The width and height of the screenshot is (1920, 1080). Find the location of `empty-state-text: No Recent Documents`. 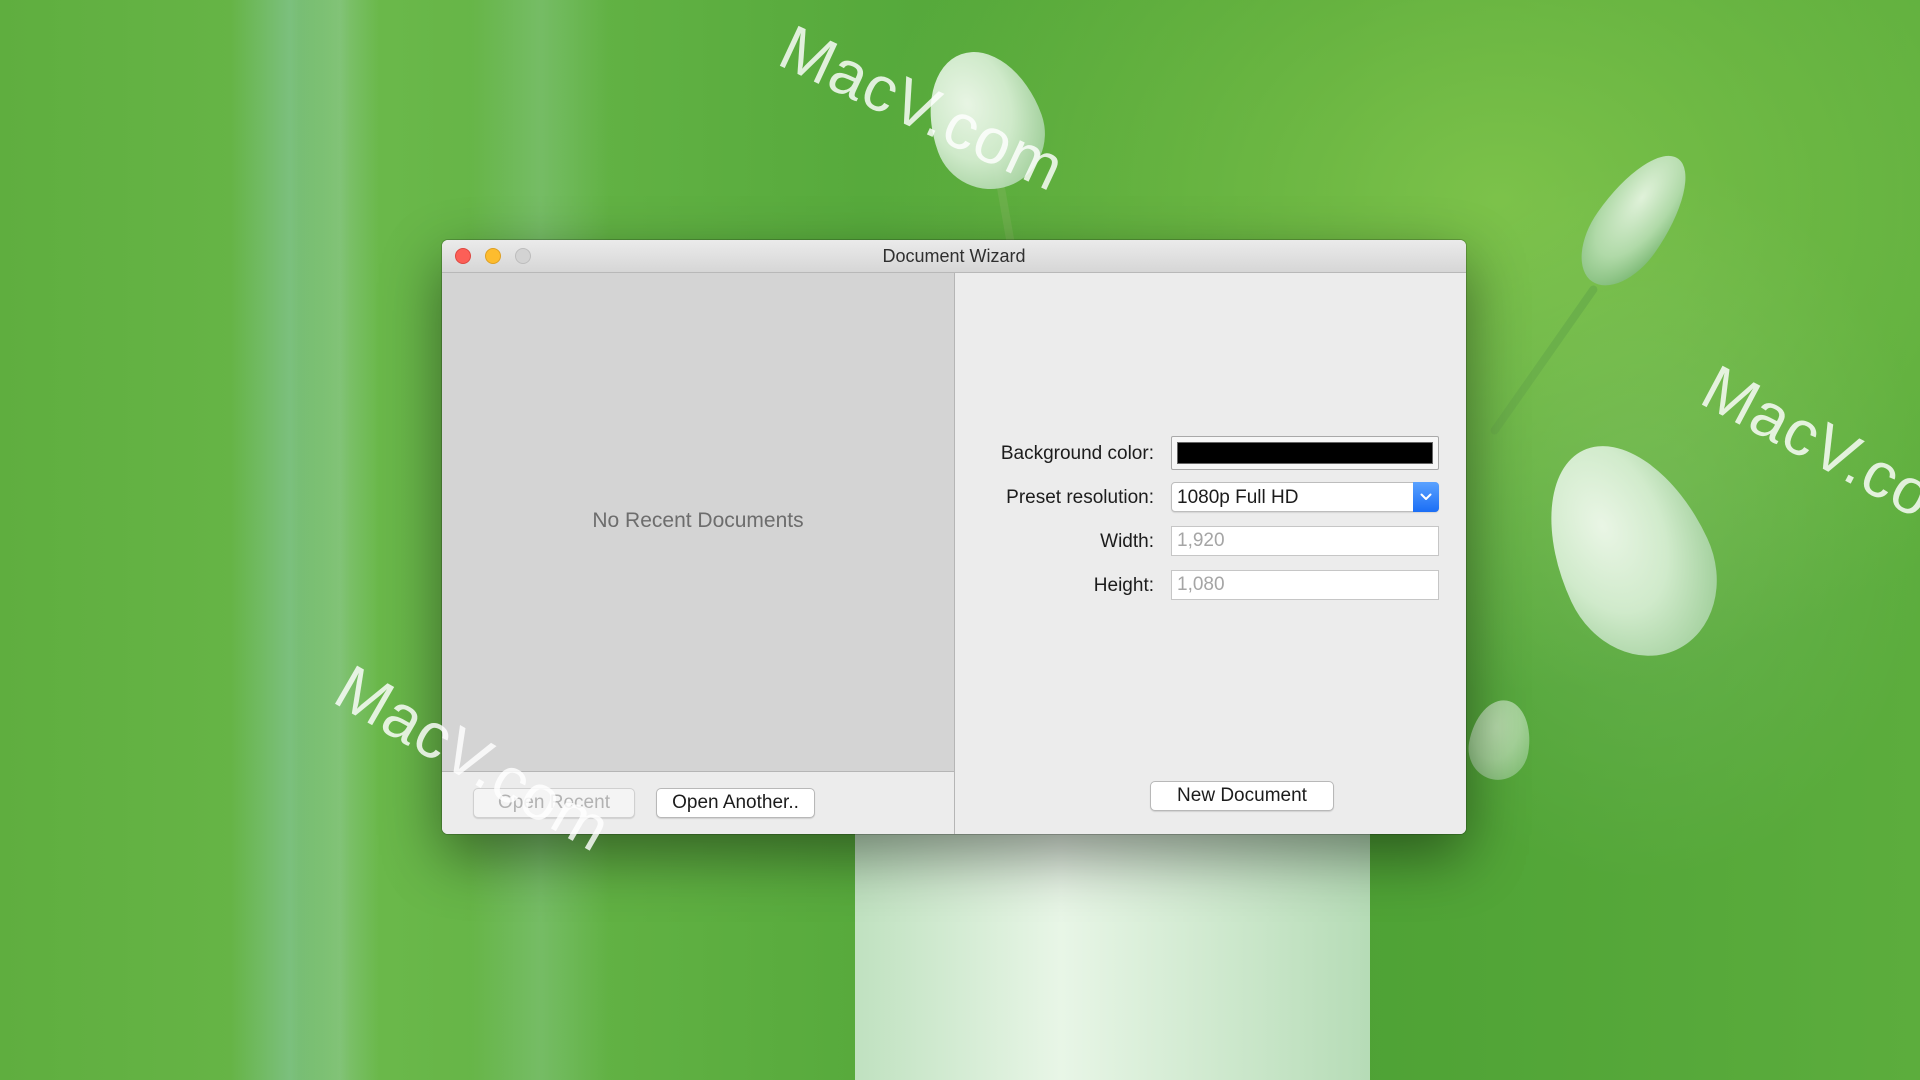

empty-state-text: No Recent Documents is located at coordinates (698, 520).